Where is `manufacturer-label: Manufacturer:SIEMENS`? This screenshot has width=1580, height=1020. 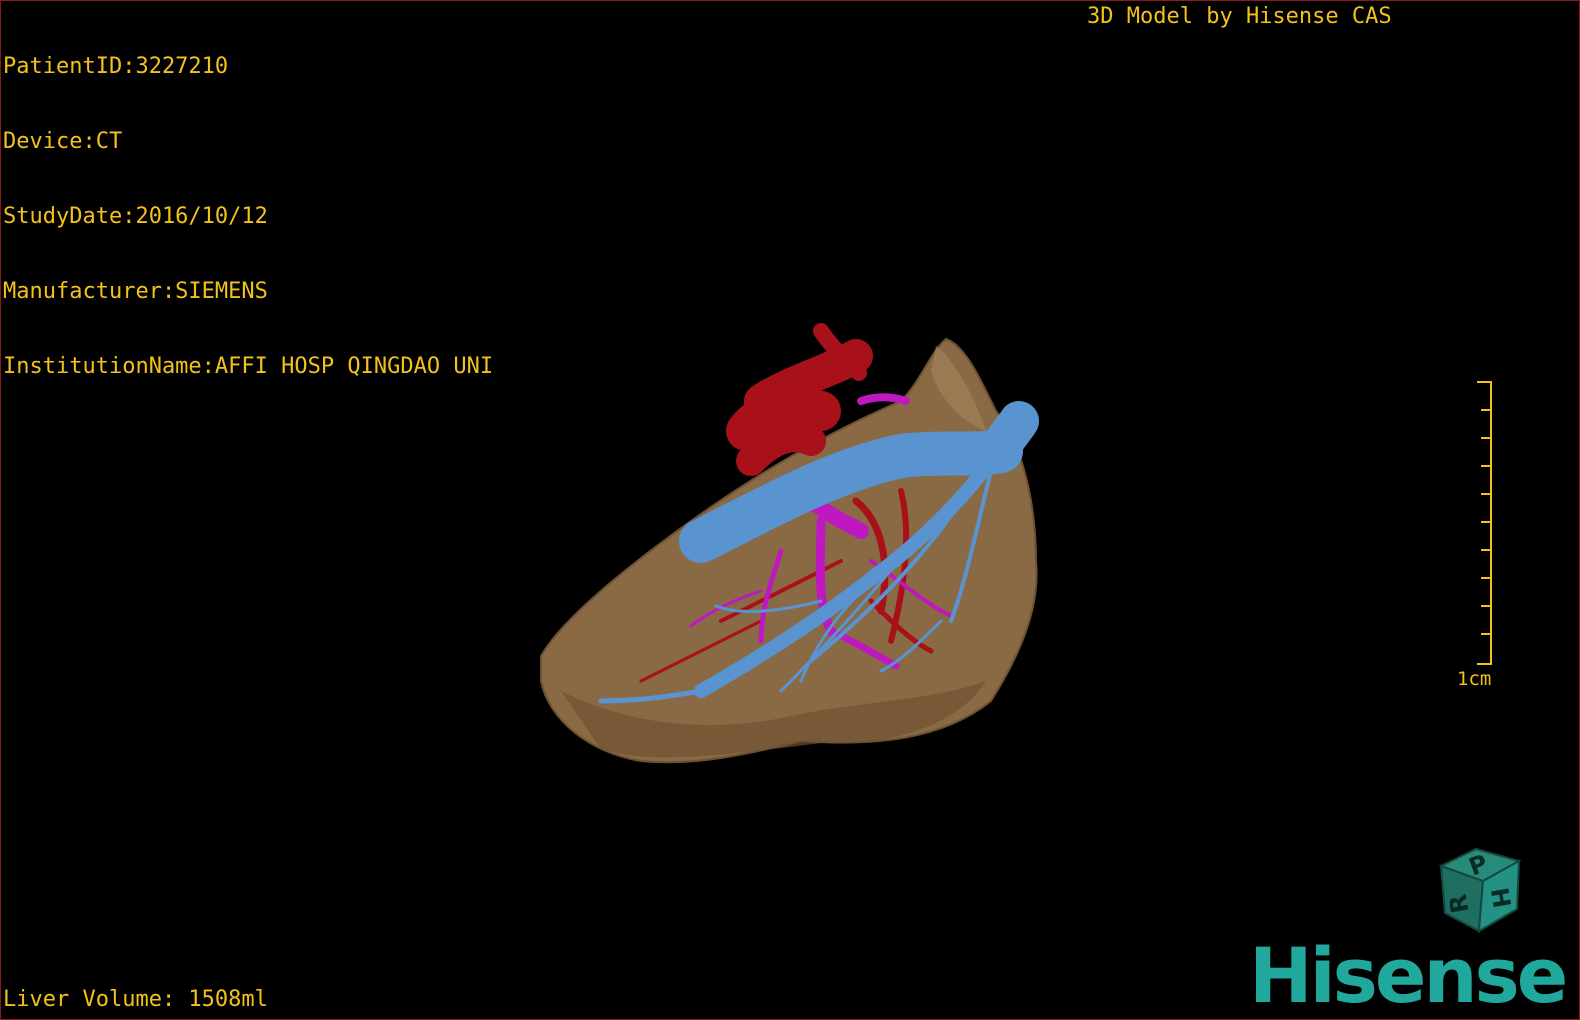 manufacturer-label: Manufacturer:SIEMENS is located at coordinates (135, 291).